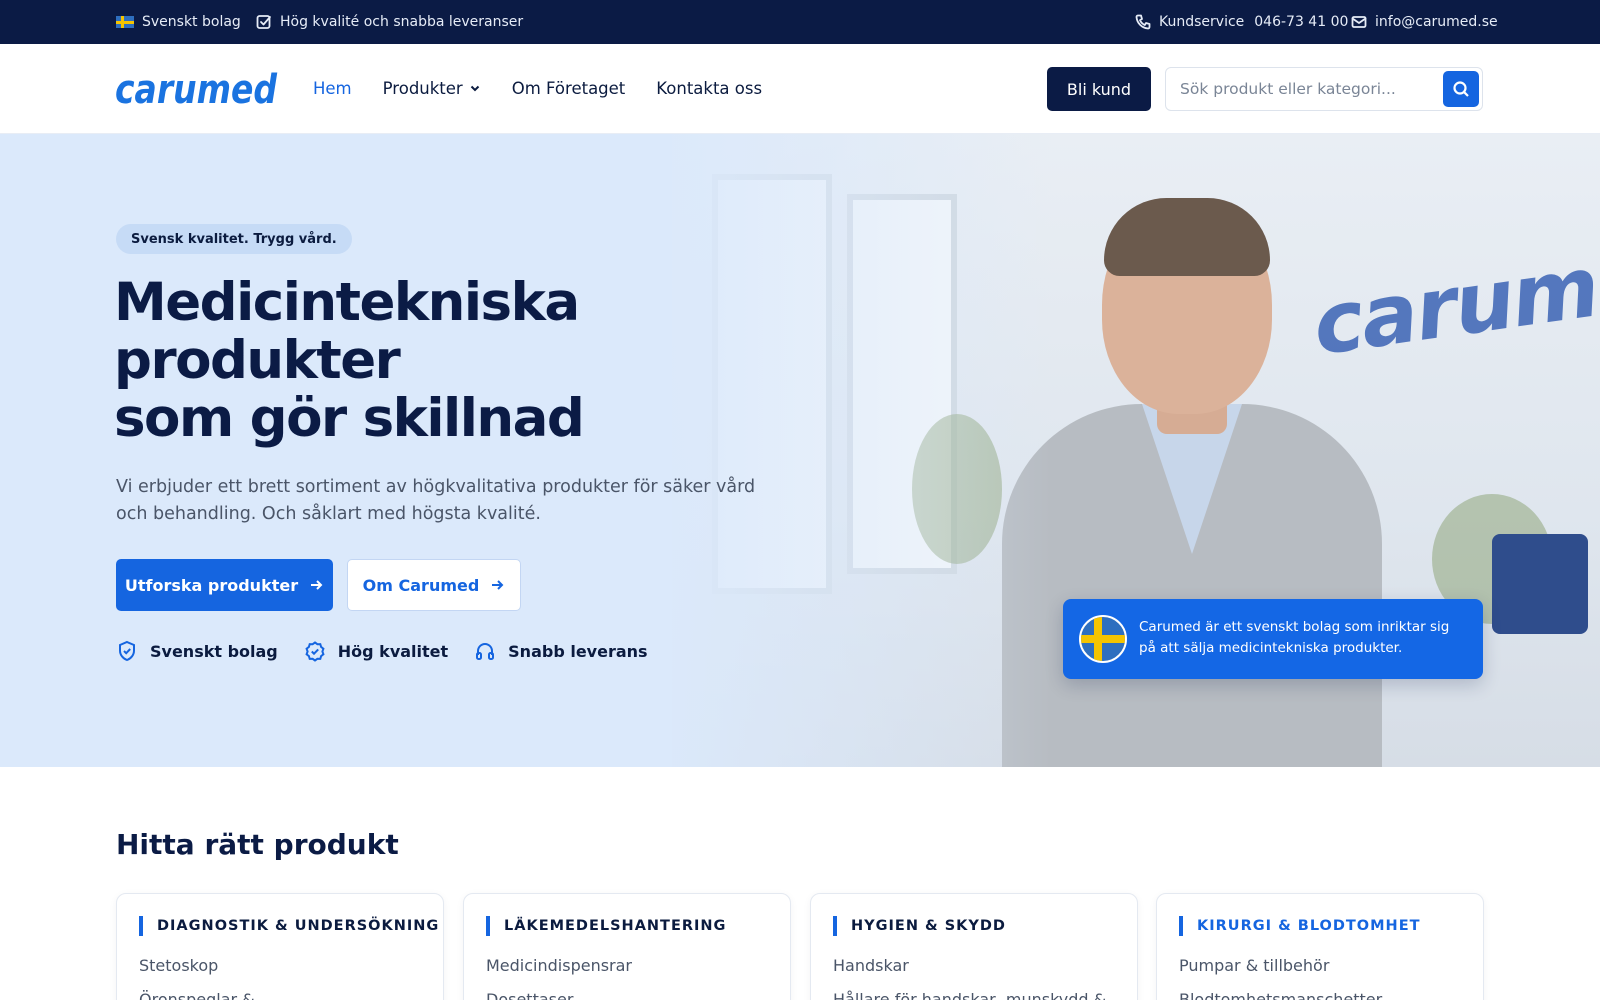 This screenshot has width=1600, height=1000. I want to click on feature-swedish-company: Svenskt bolag, so click(197, 651).